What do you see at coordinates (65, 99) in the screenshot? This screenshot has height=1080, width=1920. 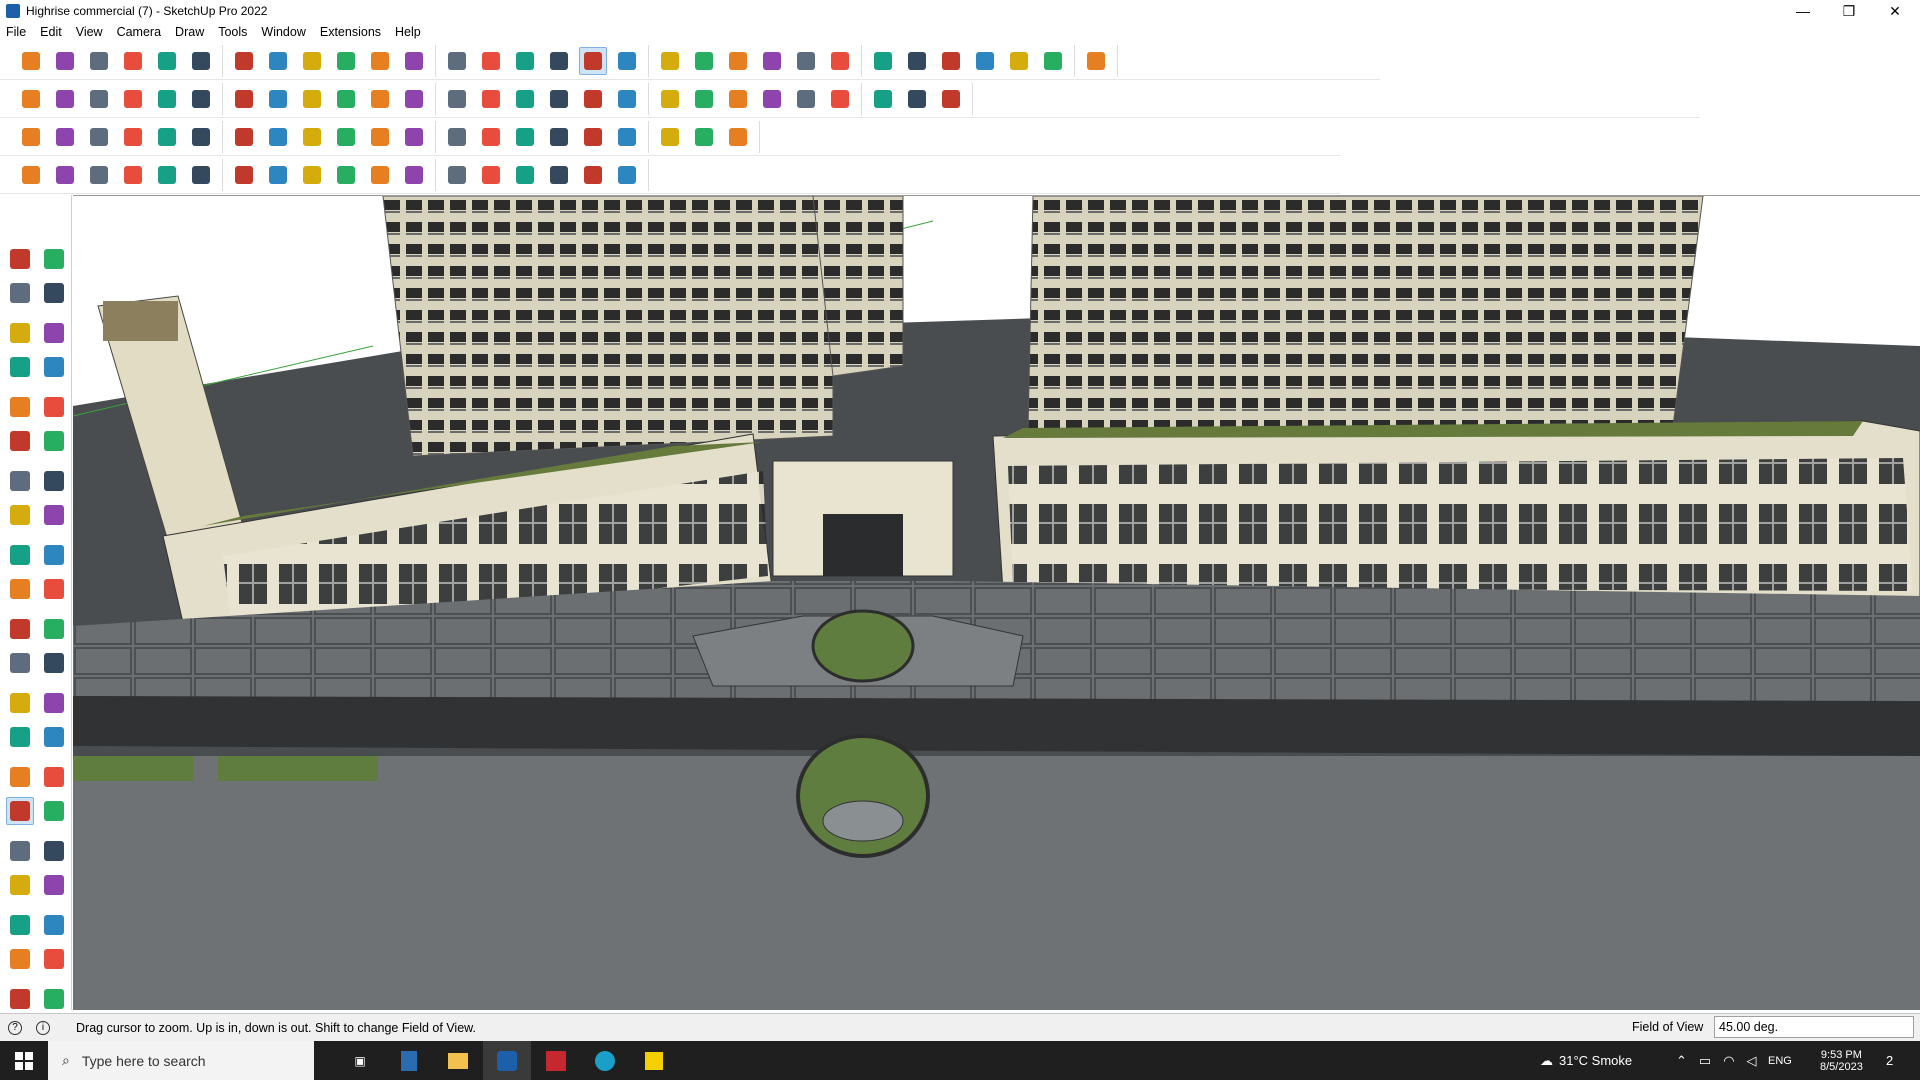 I see `iso-icon` at bounding box center [65, 99].